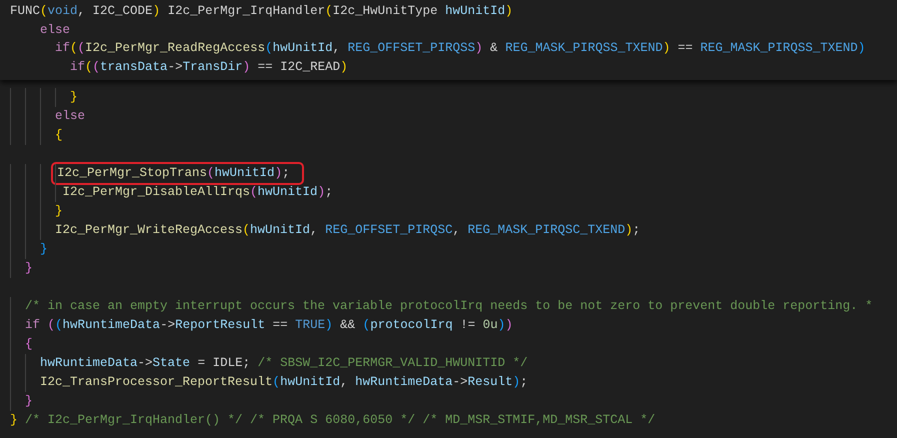  I want to click on code-line: if((I2c_PerMgr_ReadRegAccess(hwUnitId, REG_OFFSET_PIRQSS) & REG_MASK_PIRQSS_TXEND) == REG_MASK_PIRQSS_TXEND), so click(460, 49).